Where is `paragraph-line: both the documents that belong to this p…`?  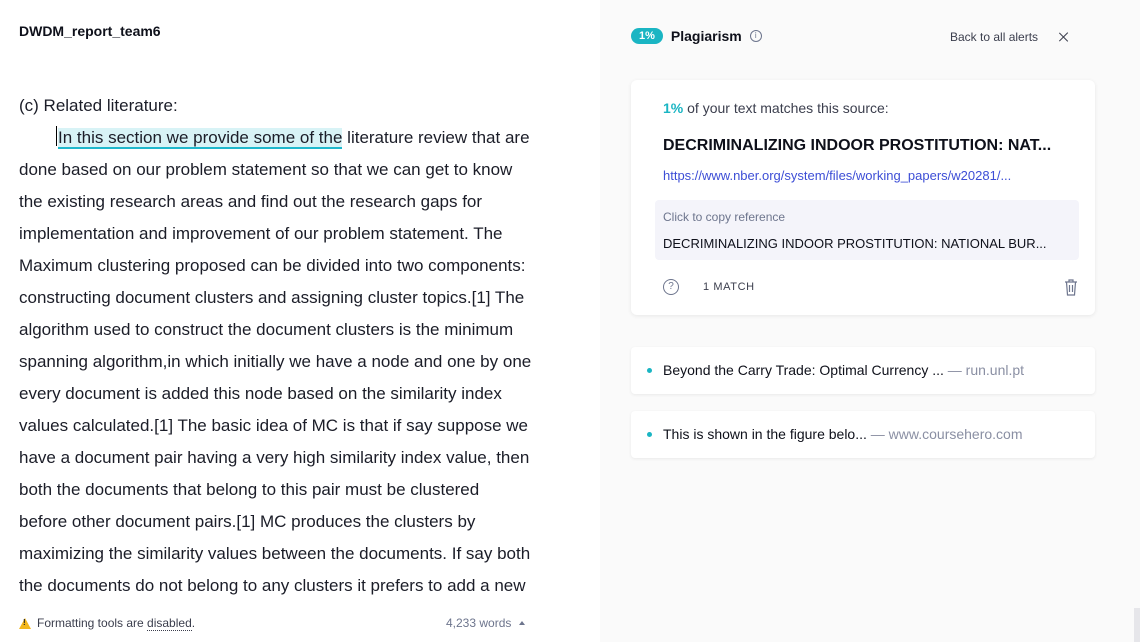 paragraph-line: both the documents that belong to this p… is located at coordinates (299, 490).